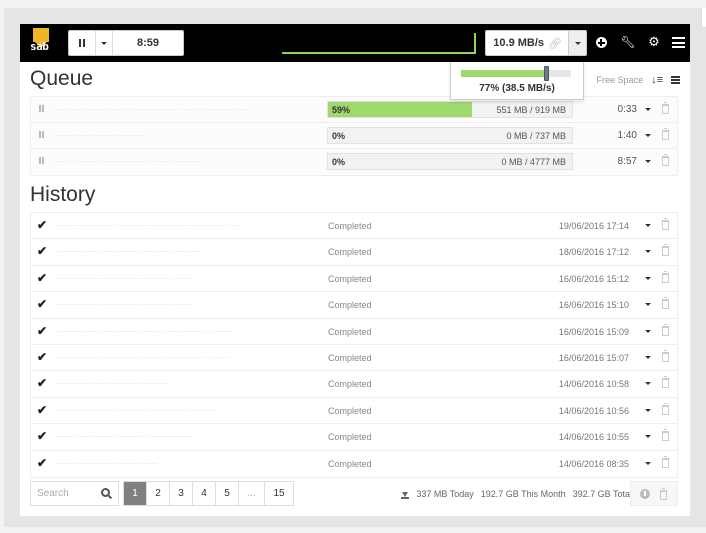 The width and height of the screenshot is (706, 533). Describe the element at coordinates (593, 357) in the screenshot. I see `completed-date: 16/06/2016 15:07` at that location.